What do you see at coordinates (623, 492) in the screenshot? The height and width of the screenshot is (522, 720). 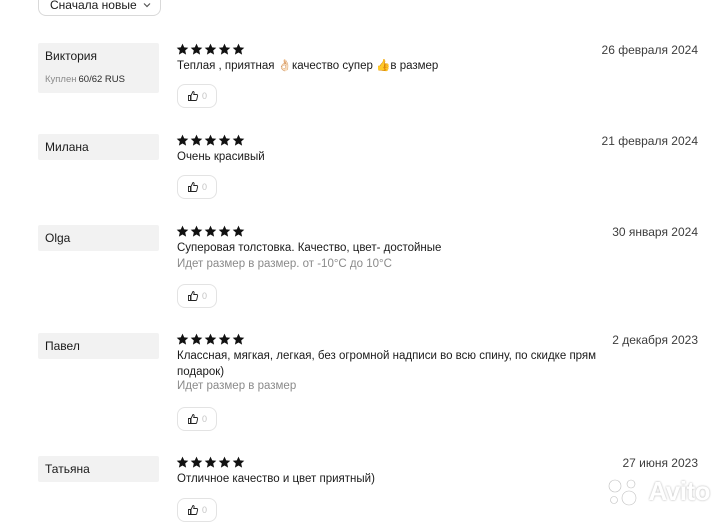 I see `avito-logo-icon` at bounding box center [623, 492].